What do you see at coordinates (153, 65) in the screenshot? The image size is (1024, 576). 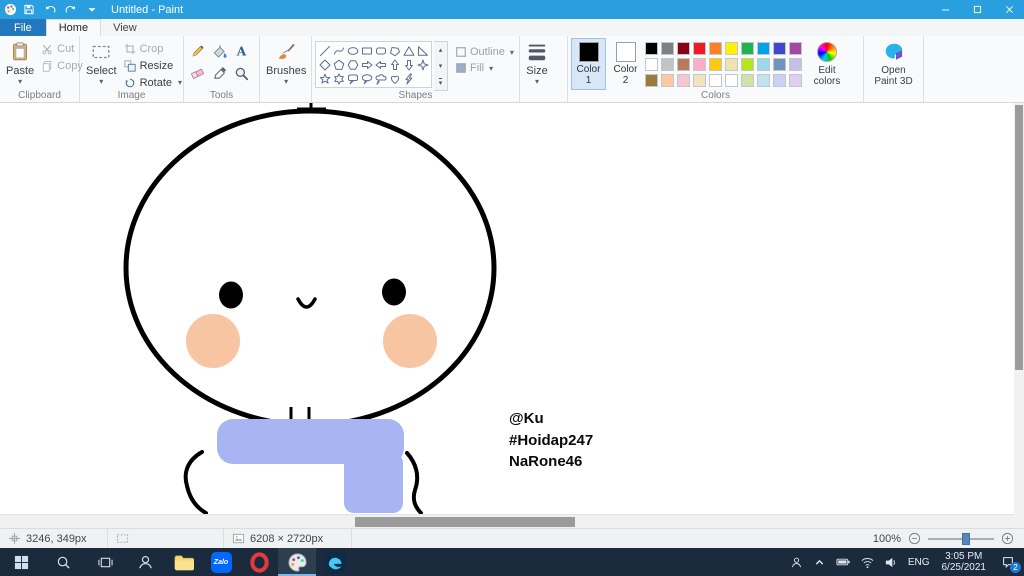 I see `resize-button: Resize` at bounding box center [153, 65].